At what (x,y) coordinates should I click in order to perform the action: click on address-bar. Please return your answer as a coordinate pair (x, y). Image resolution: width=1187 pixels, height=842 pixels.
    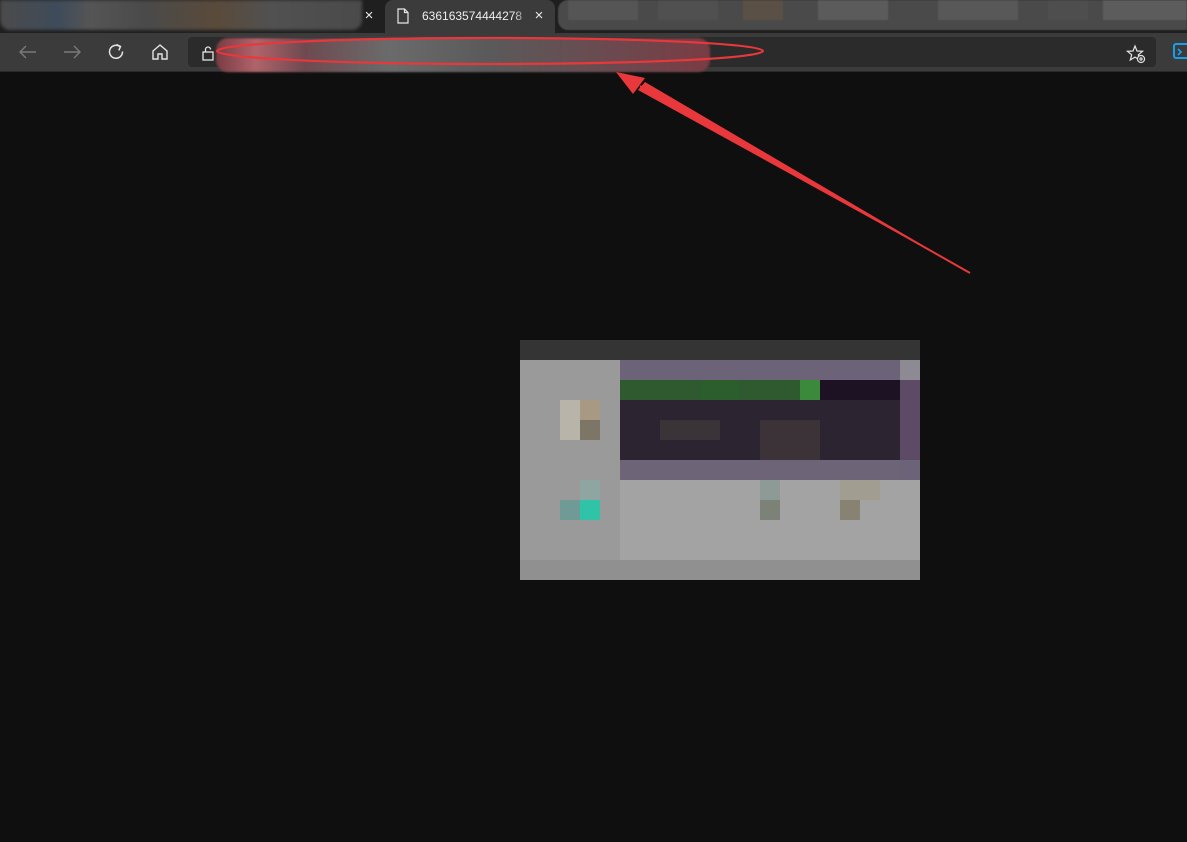
    Looking at the image, I should click on (672, 54).